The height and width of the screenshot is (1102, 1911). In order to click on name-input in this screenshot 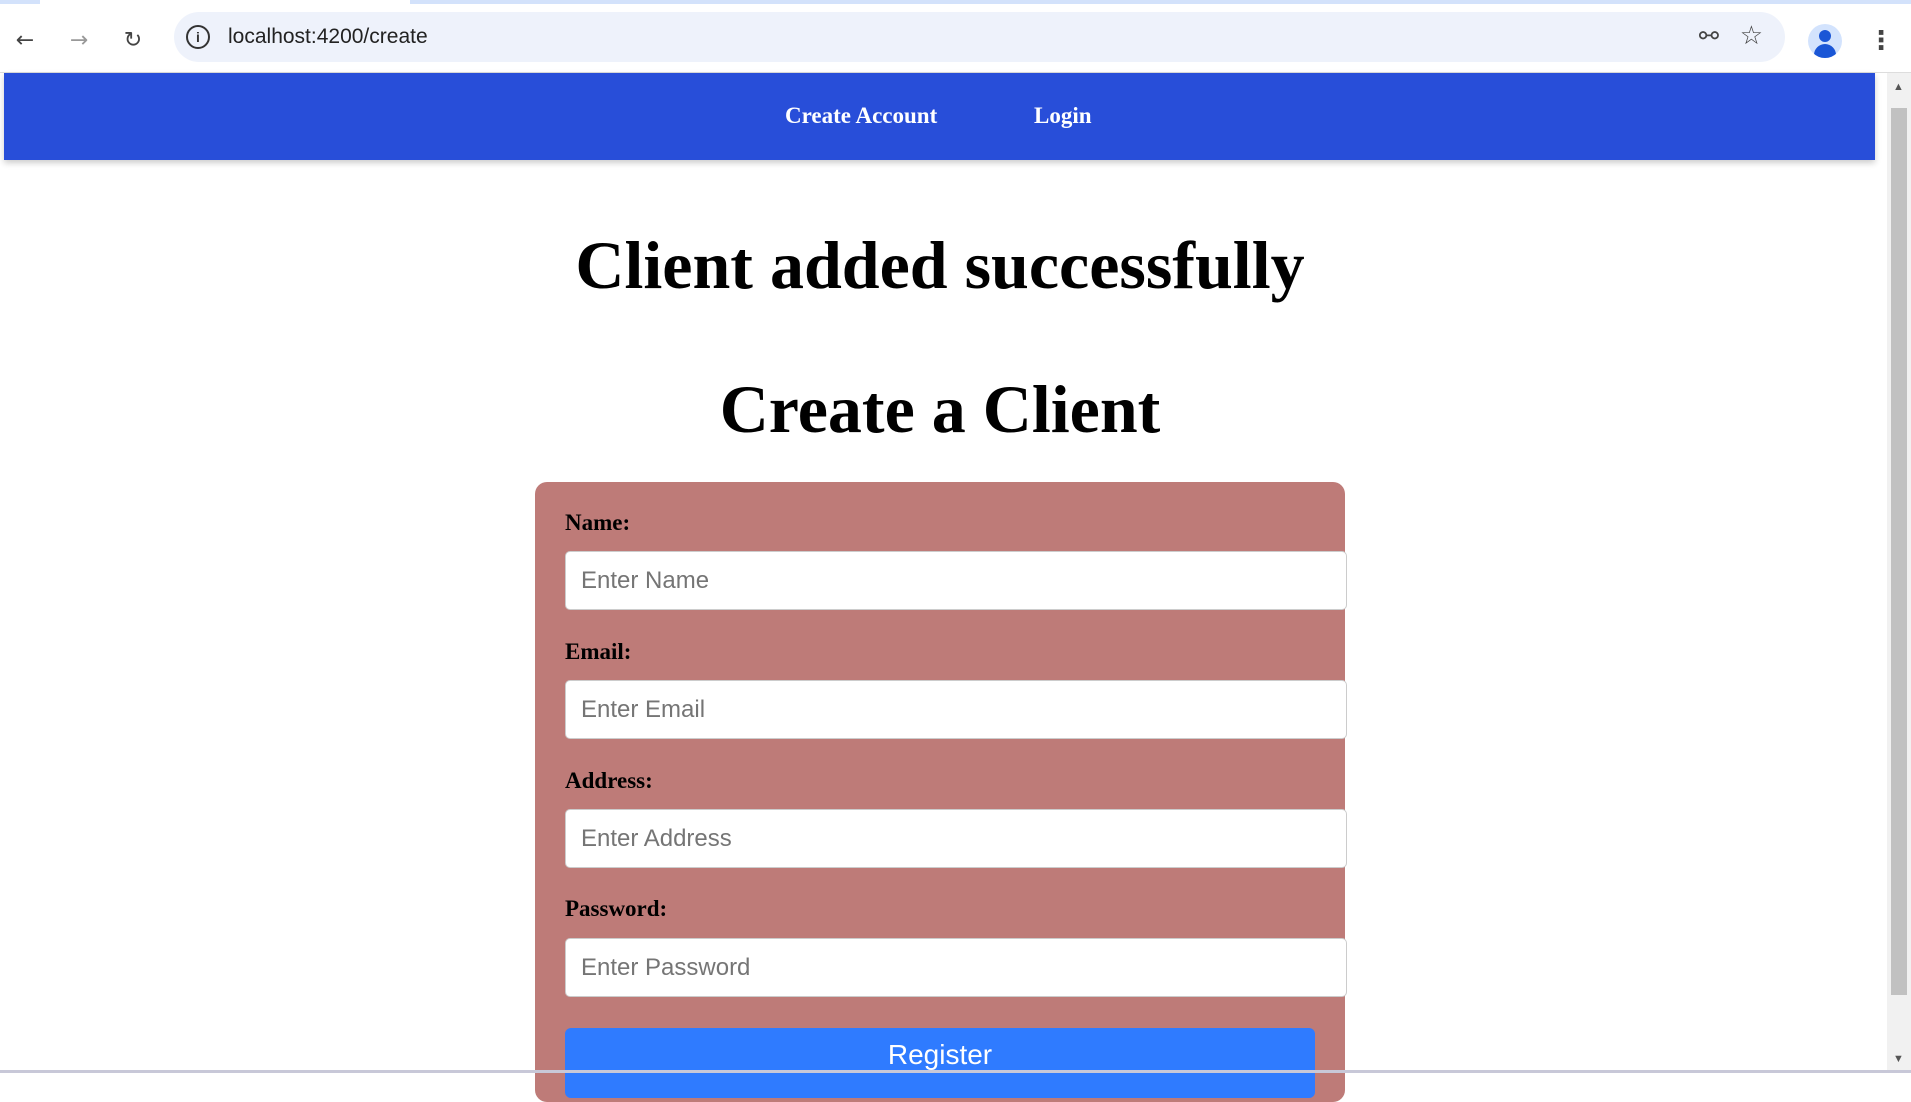, I will do `click(956, 580)`.